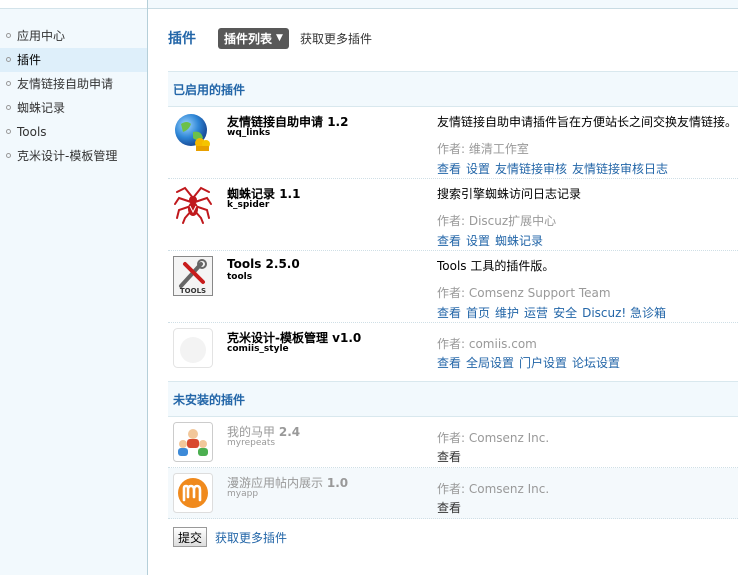  I want to click on get-more-plugins-footer-link: 获取更多插件, so click(251, 537).